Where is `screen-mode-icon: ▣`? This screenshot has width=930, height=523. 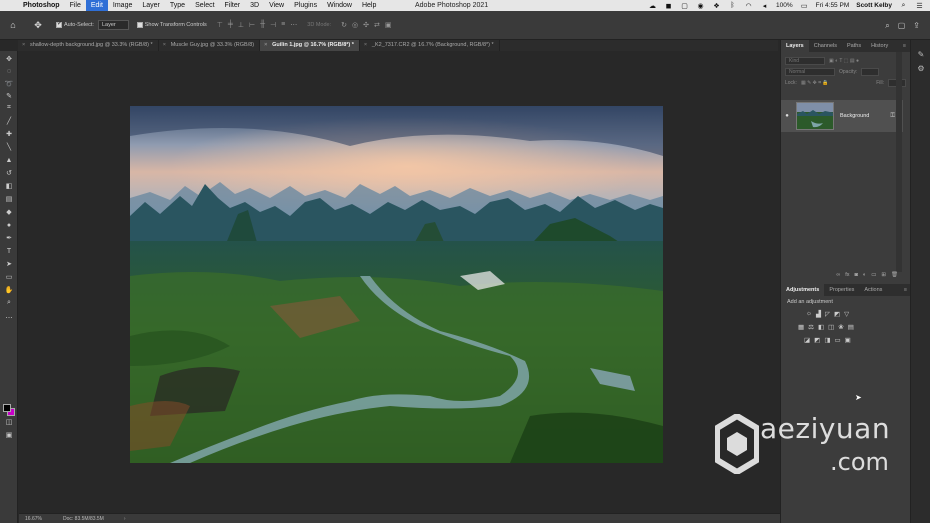
screen-mode-icon: ▣ is located at coordinates (9, 435).